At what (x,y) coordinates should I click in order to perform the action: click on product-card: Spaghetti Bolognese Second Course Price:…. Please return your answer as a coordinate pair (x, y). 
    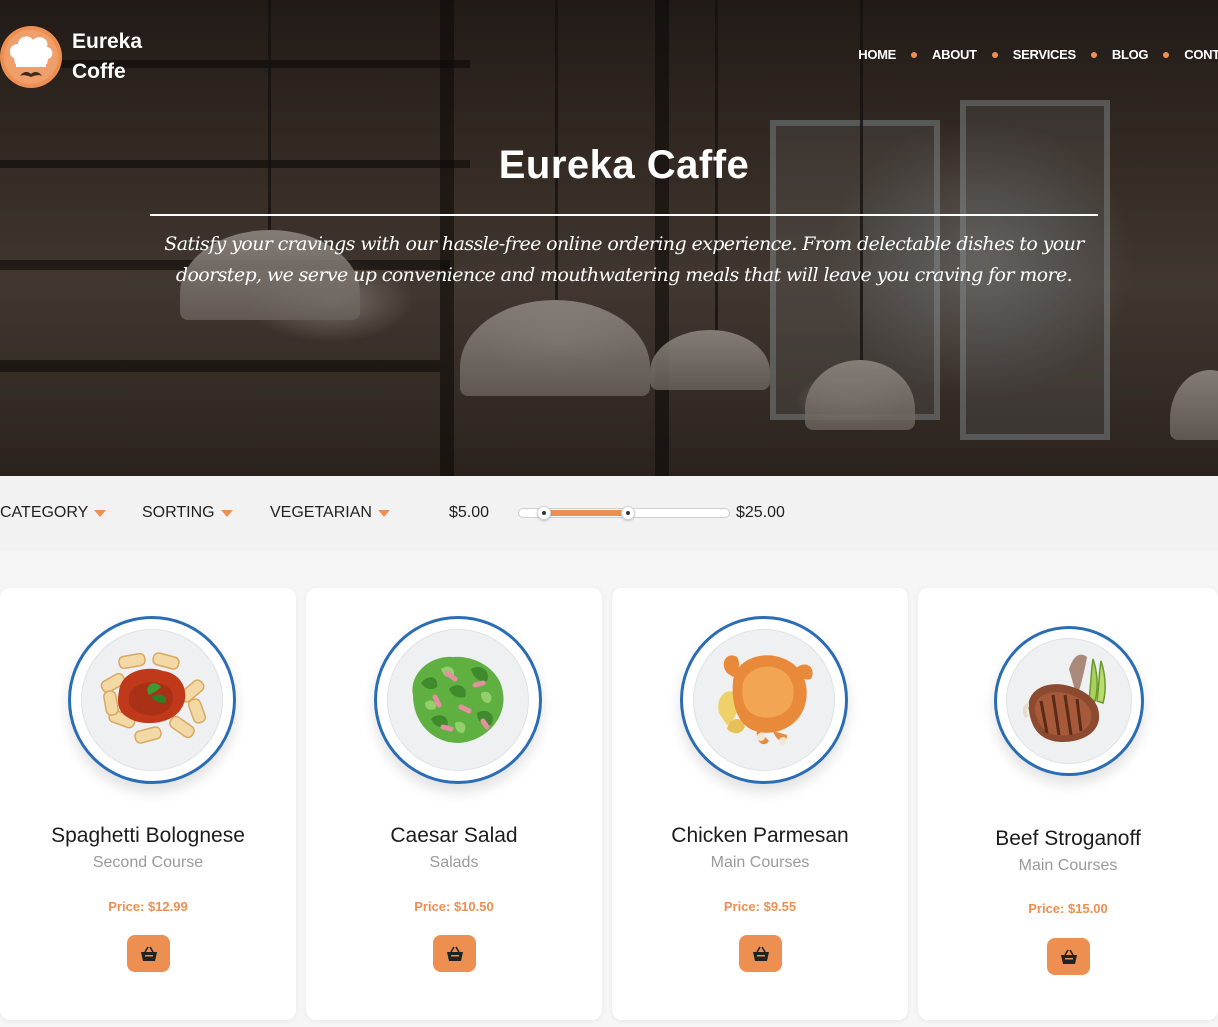
    Looking at the image, I should click on (148, 804).